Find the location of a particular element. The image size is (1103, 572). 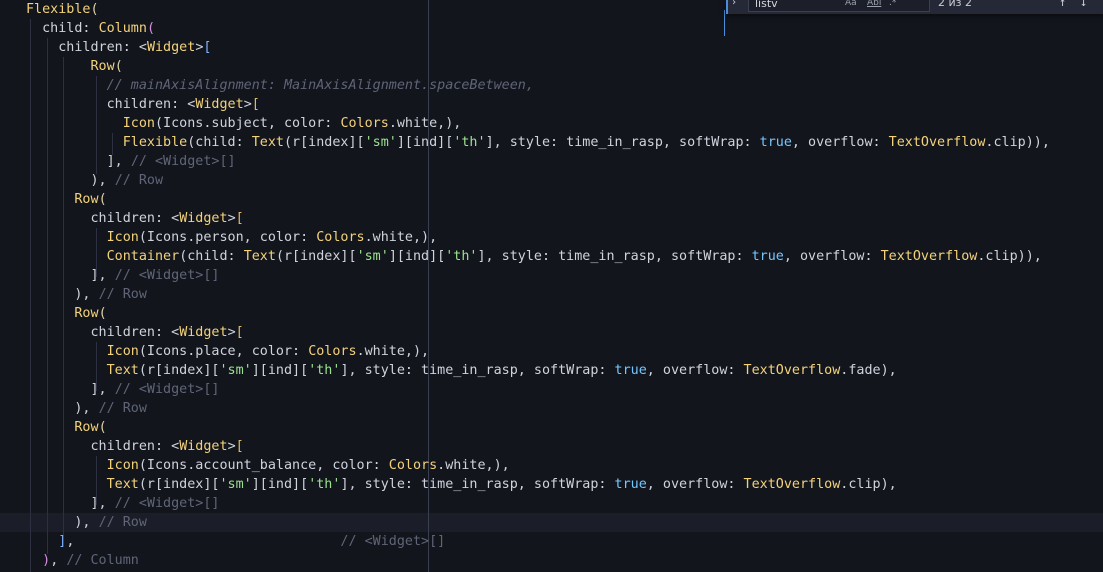

code-token: Column is located at coordinates (122, 28).